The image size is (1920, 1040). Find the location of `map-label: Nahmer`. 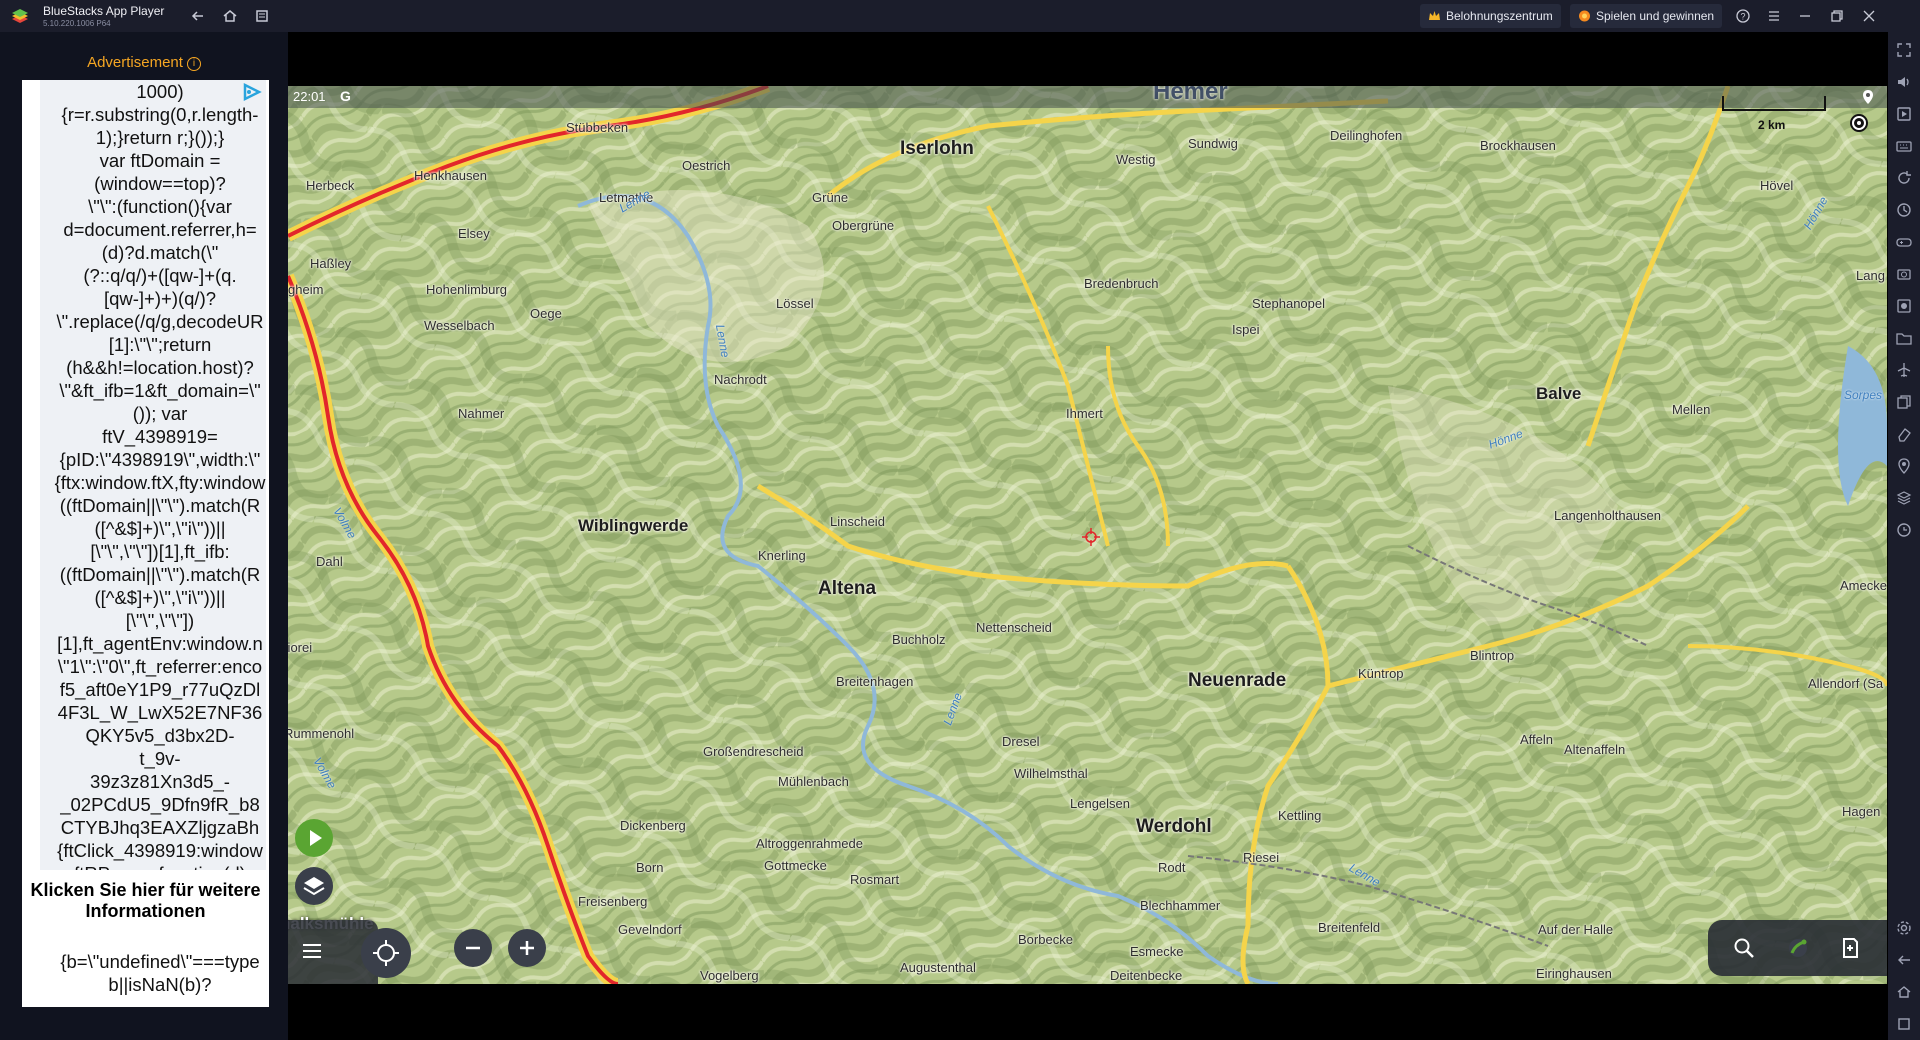

map-label: Nahmer is located at coordinates (481, 413).